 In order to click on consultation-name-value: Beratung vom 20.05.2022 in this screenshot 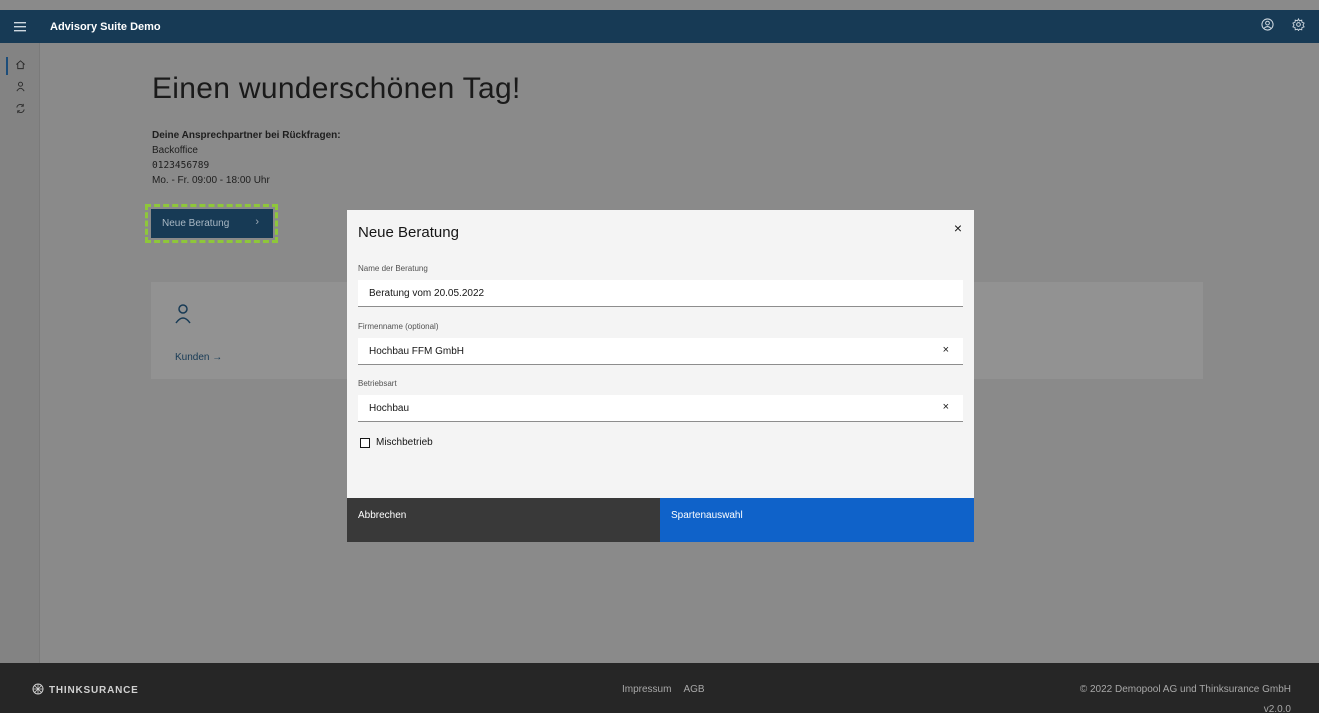, I will do `click(427, 293)`.